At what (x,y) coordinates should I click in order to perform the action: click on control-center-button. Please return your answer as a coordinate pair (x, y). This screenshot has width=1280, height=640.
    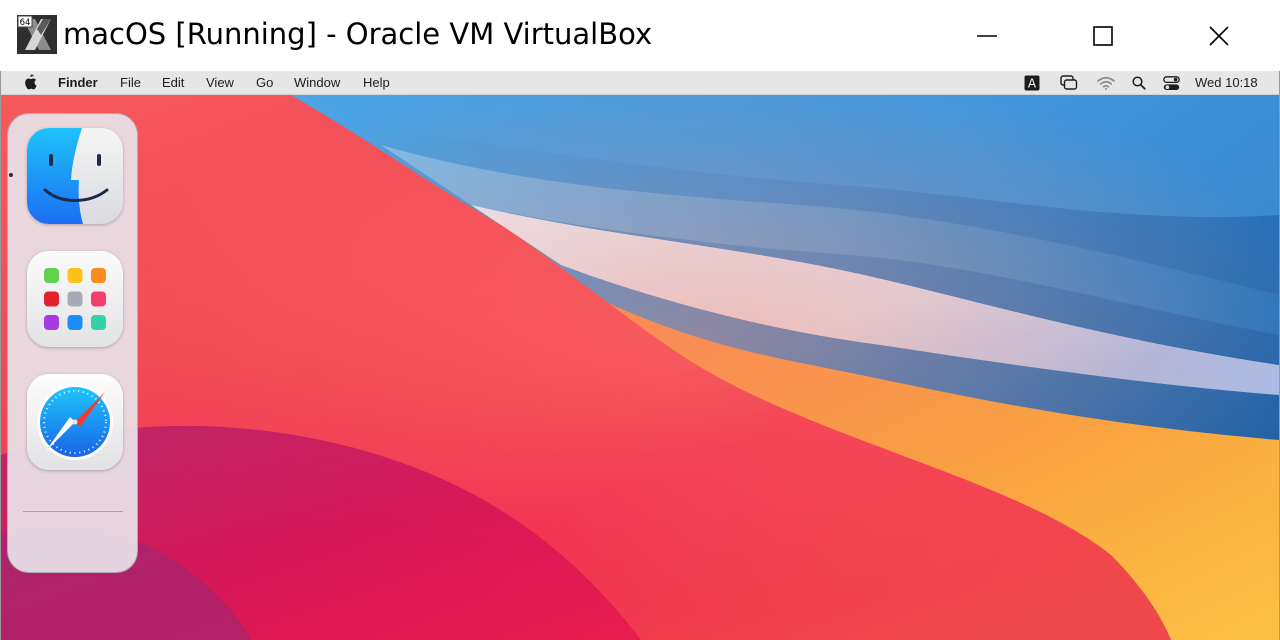
    Looking at the image, I should click on (1171, 83).